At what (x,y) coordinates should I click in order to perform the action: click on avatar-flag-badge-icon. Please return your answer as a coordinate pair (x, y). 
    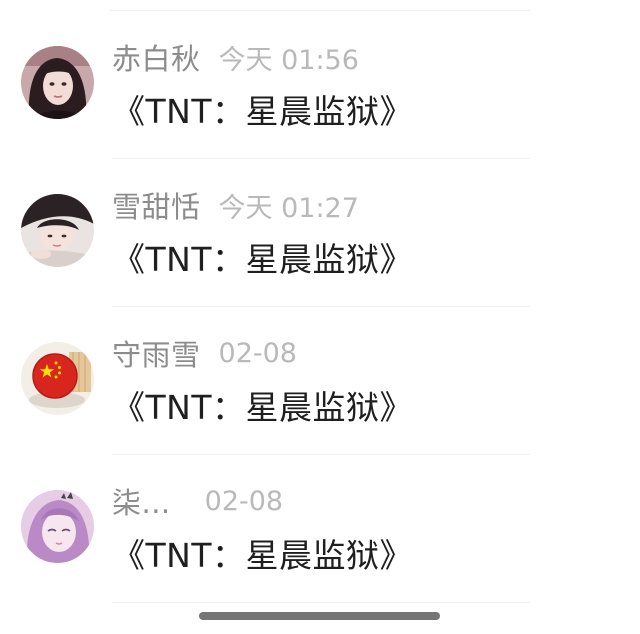
    Looking at the image, I should click on (57, 378).